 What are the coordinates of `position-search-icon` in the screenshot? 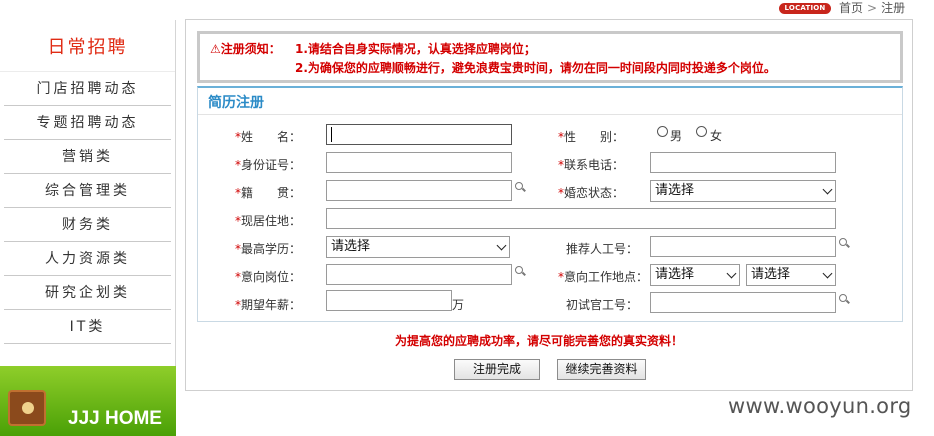 It's located at (520, 271).